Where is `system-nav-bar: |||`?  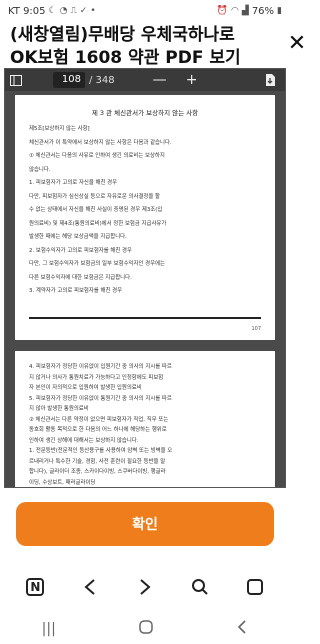
system-nav-bar: ||| is located at coordinates (145, 629).